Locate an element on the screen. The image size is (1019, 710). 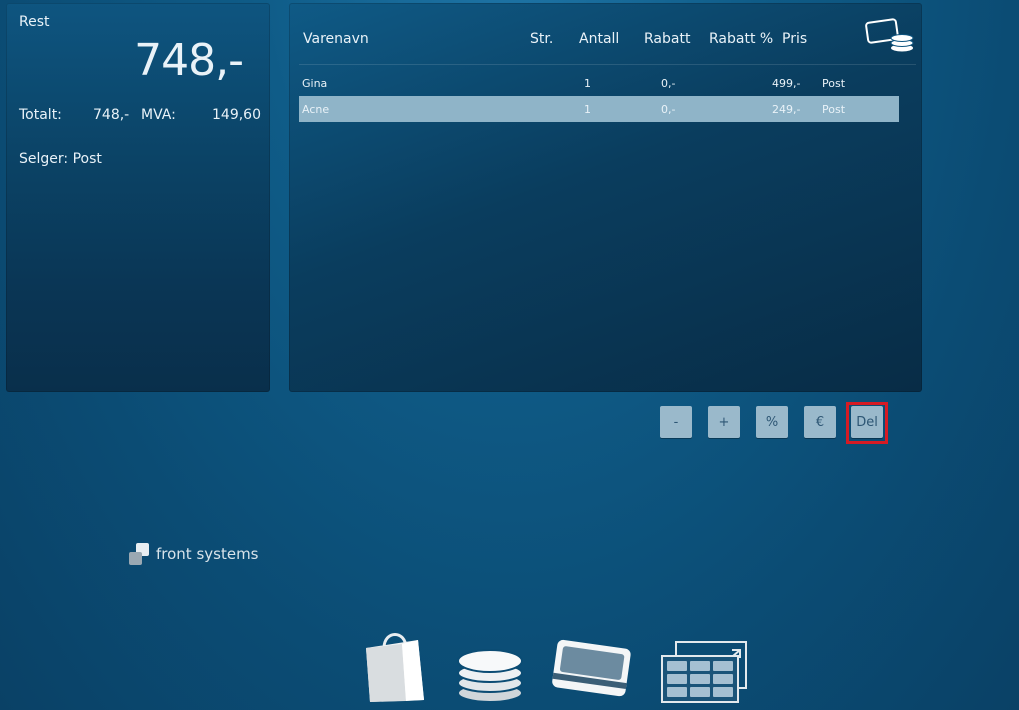
row-name: Acne is located at coordinates (316, 109).